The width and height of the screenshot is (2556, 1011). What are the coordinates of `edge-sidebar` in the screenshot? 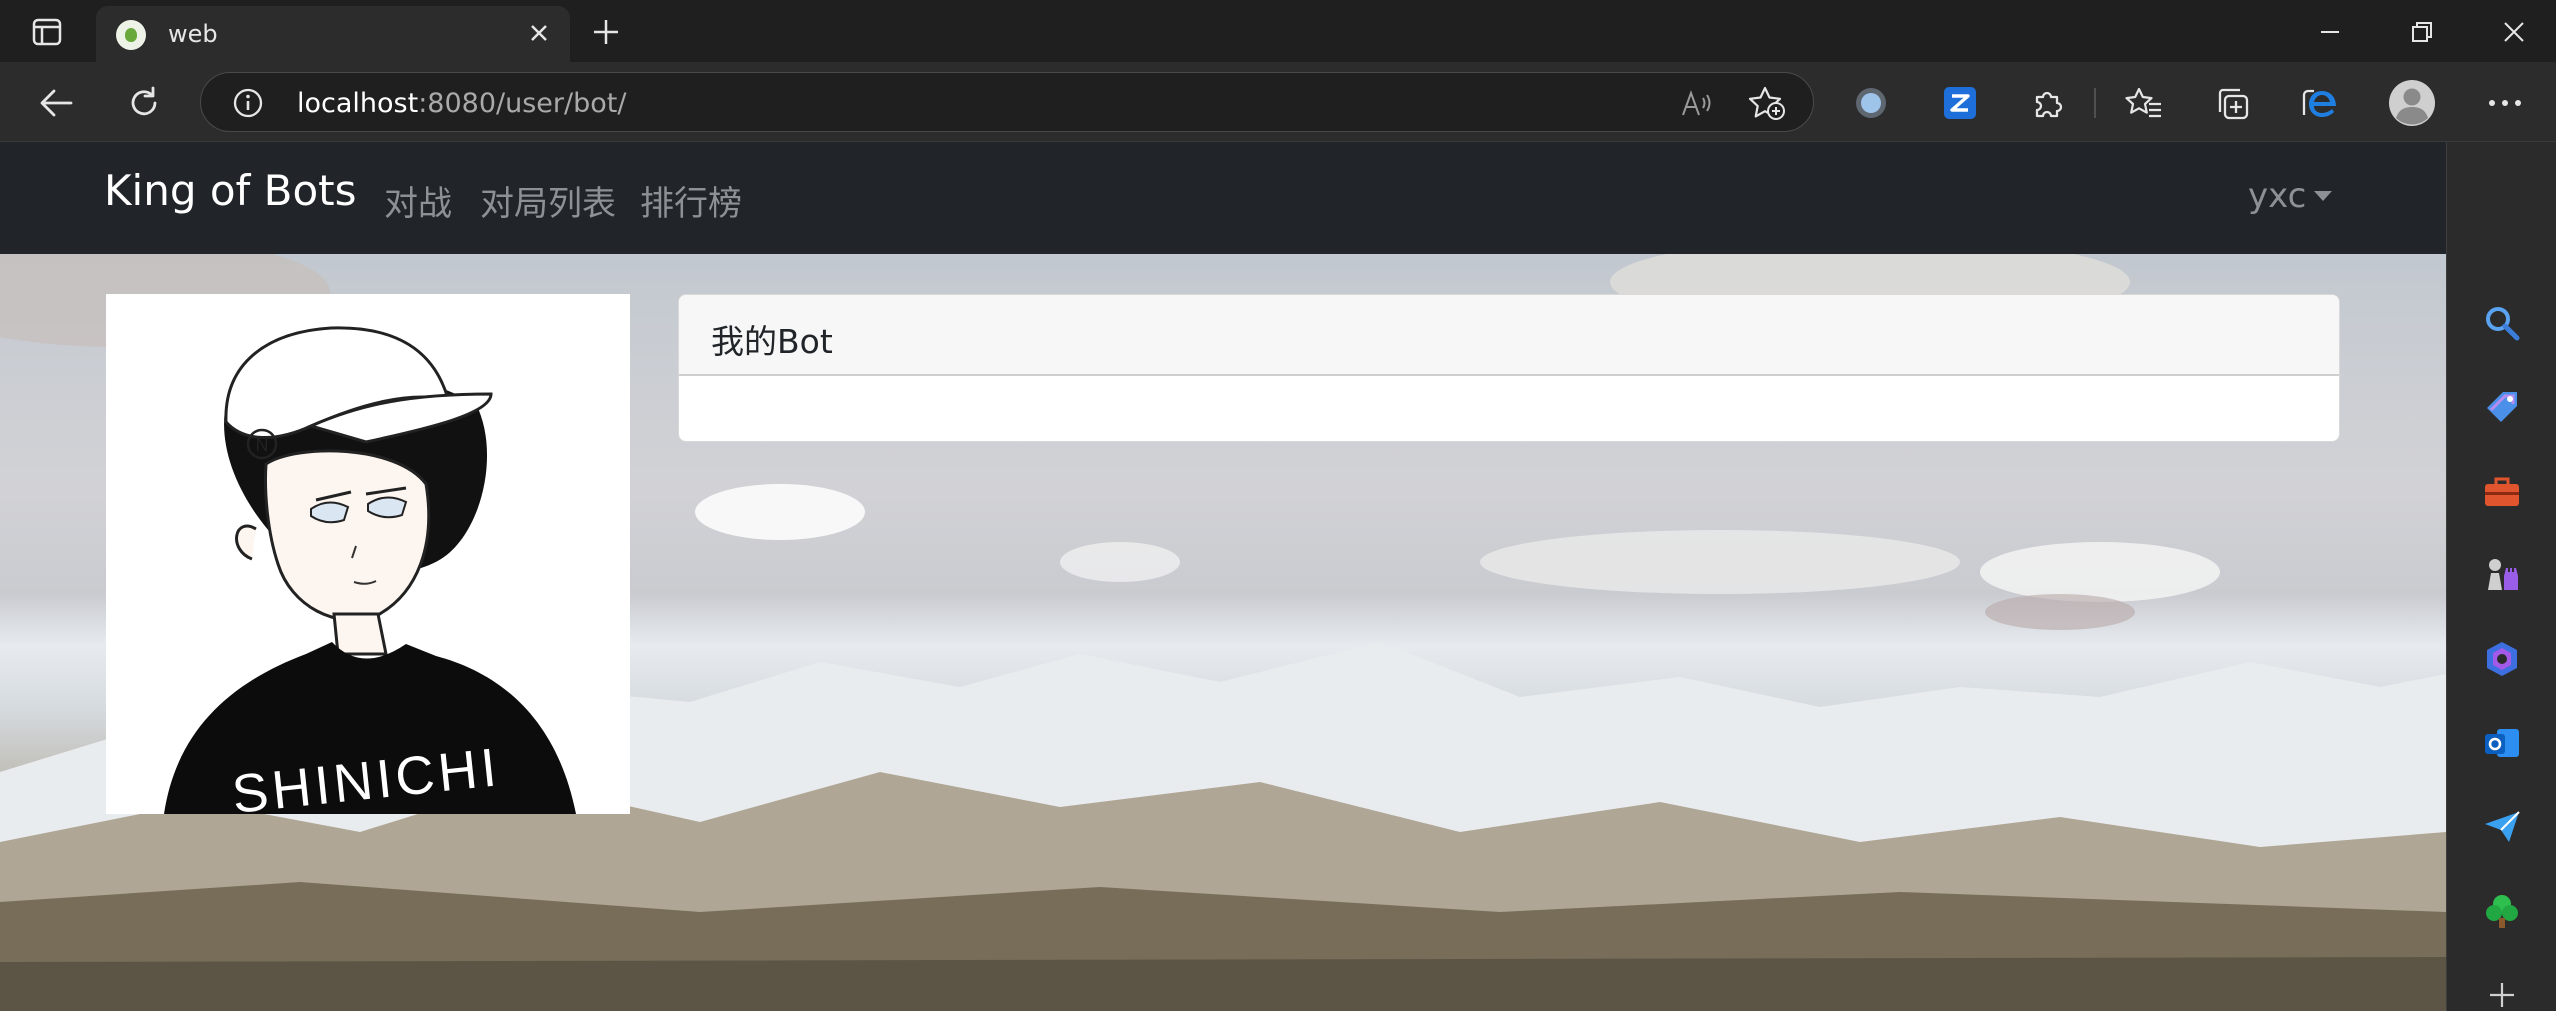 It's located at (2501, 576).